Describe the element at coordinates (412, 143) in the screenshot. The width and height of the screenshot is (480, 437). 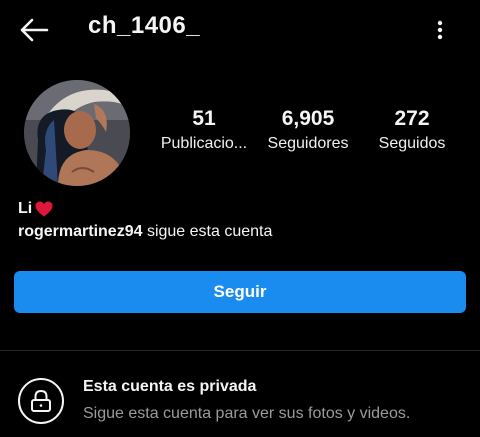
I see `following-label: Seguidos` at that location.